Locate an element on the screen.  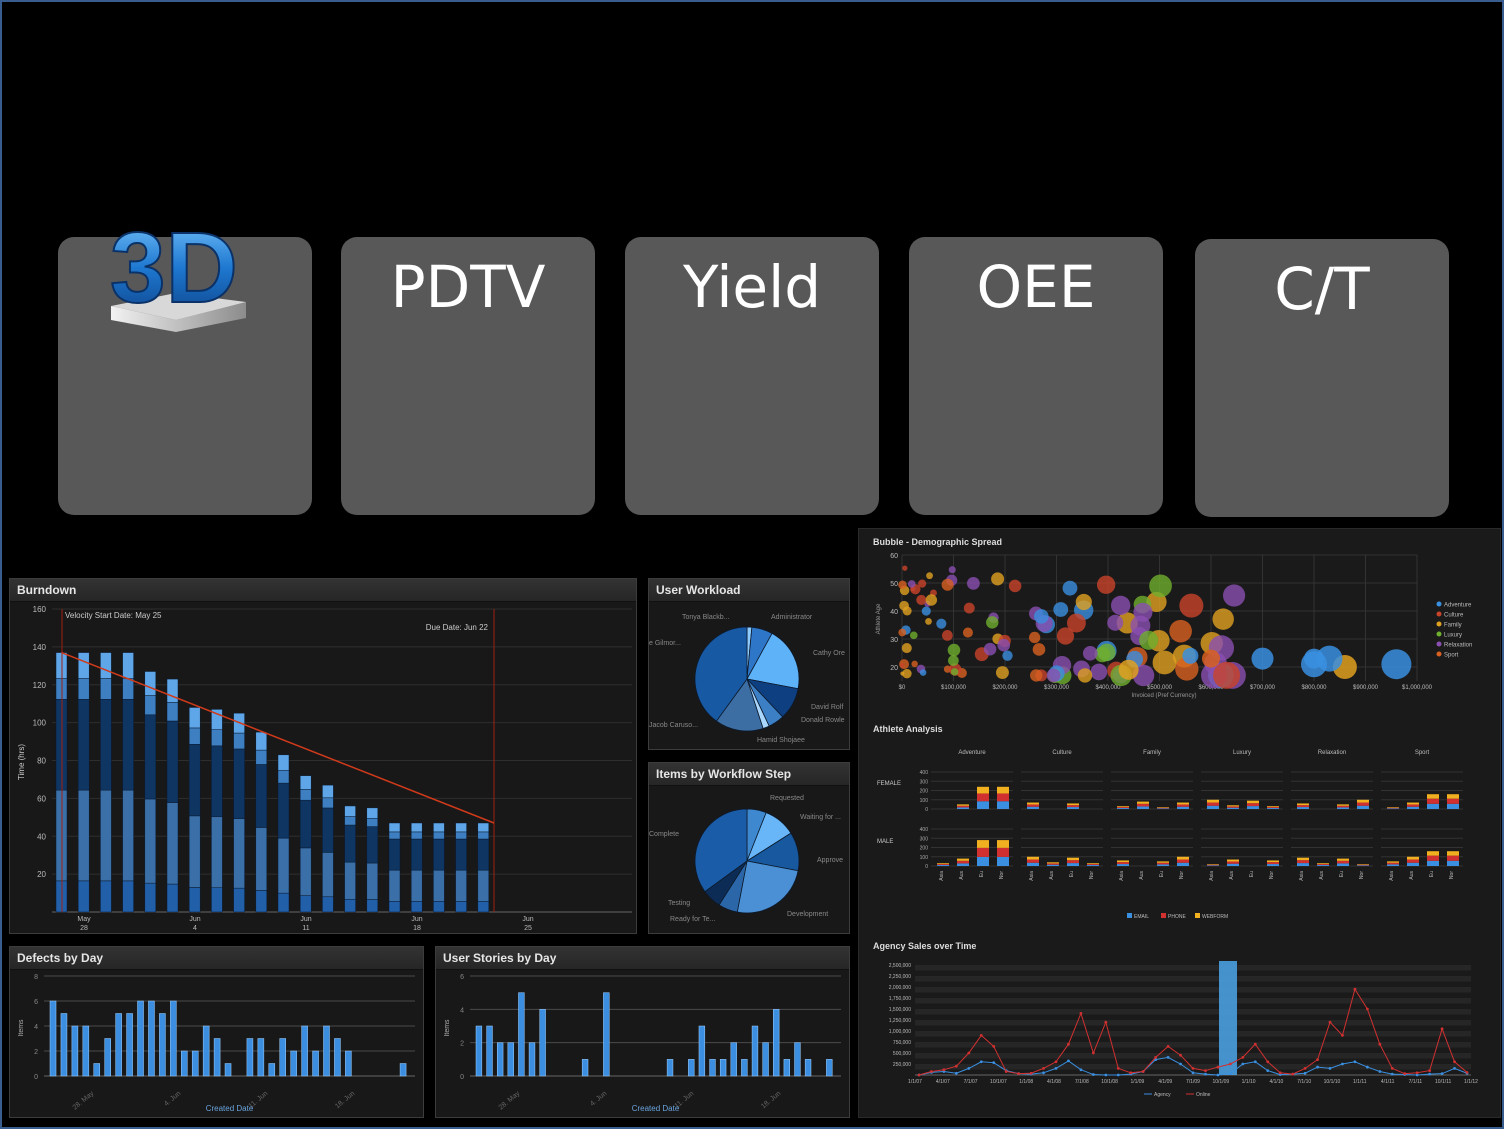
workflow-label: Development is located at coordinates (807, 914).